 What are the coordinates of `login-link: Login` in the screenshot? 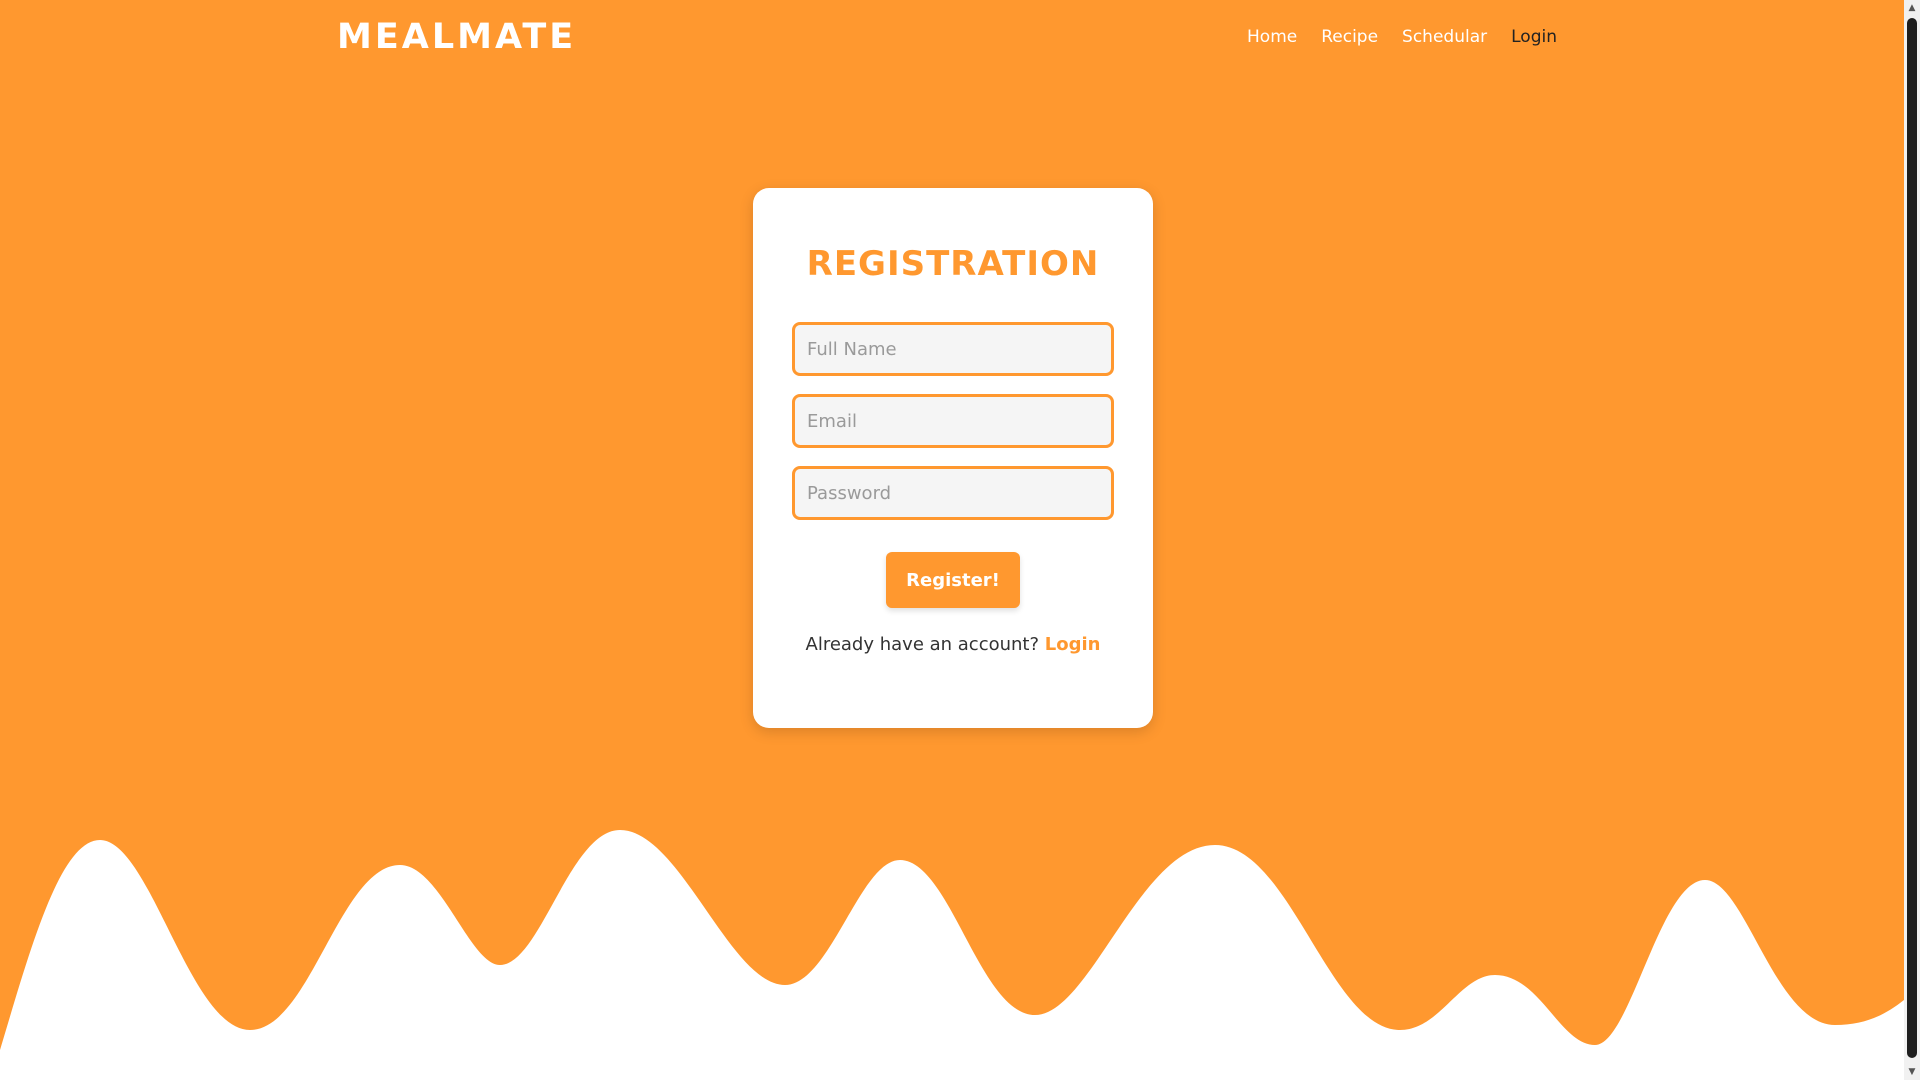 It's located at (1073, 644).